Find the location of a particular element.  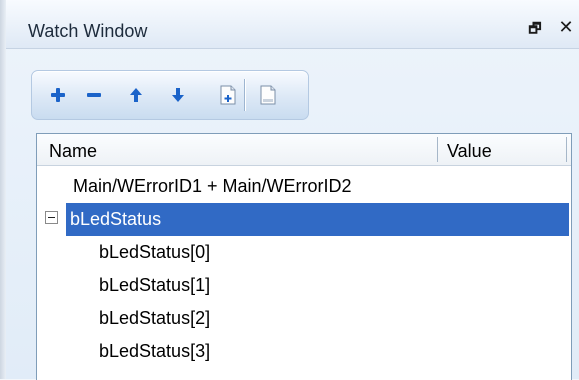

watch-row: bLedStatus[2] is located at coordinates (304, 318).